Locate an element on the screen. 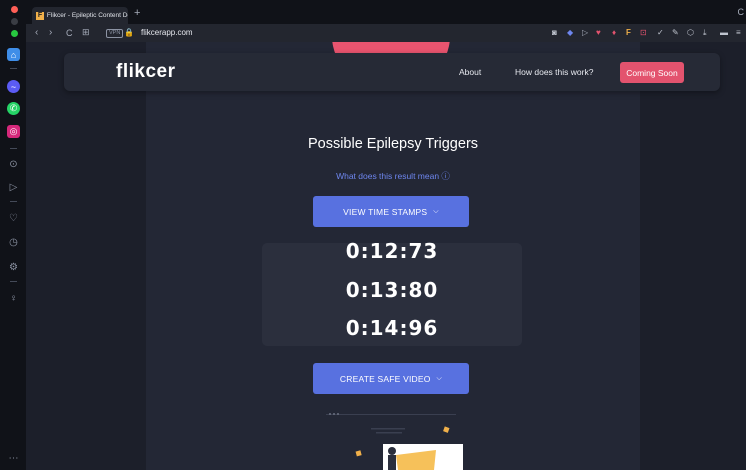  heart-icon: ♡ is located at coordinates (13, 218).